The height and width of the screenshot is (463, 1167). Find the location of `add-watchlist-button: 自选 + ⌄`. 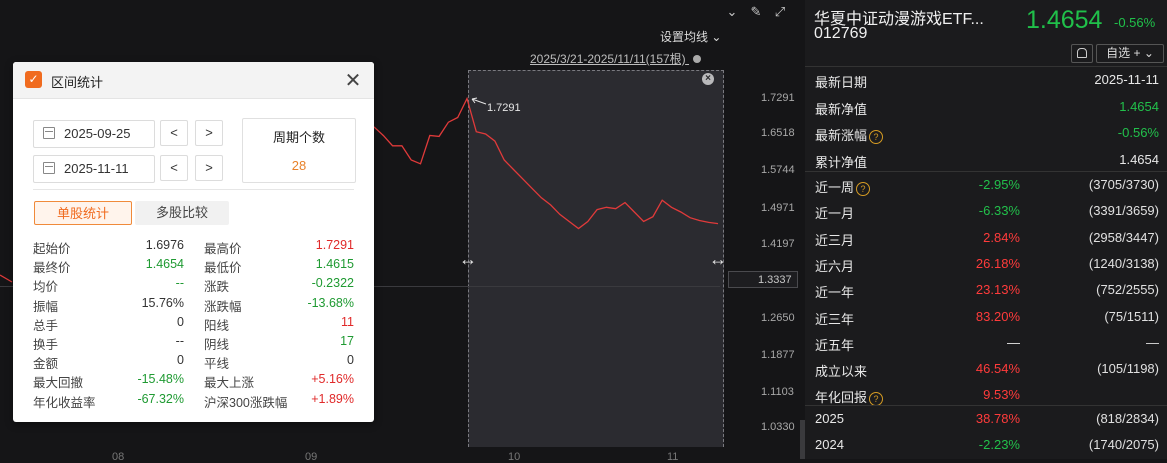

add-watchlist-button: 自选 + ⌄ is located at coordinates (1130, 53).